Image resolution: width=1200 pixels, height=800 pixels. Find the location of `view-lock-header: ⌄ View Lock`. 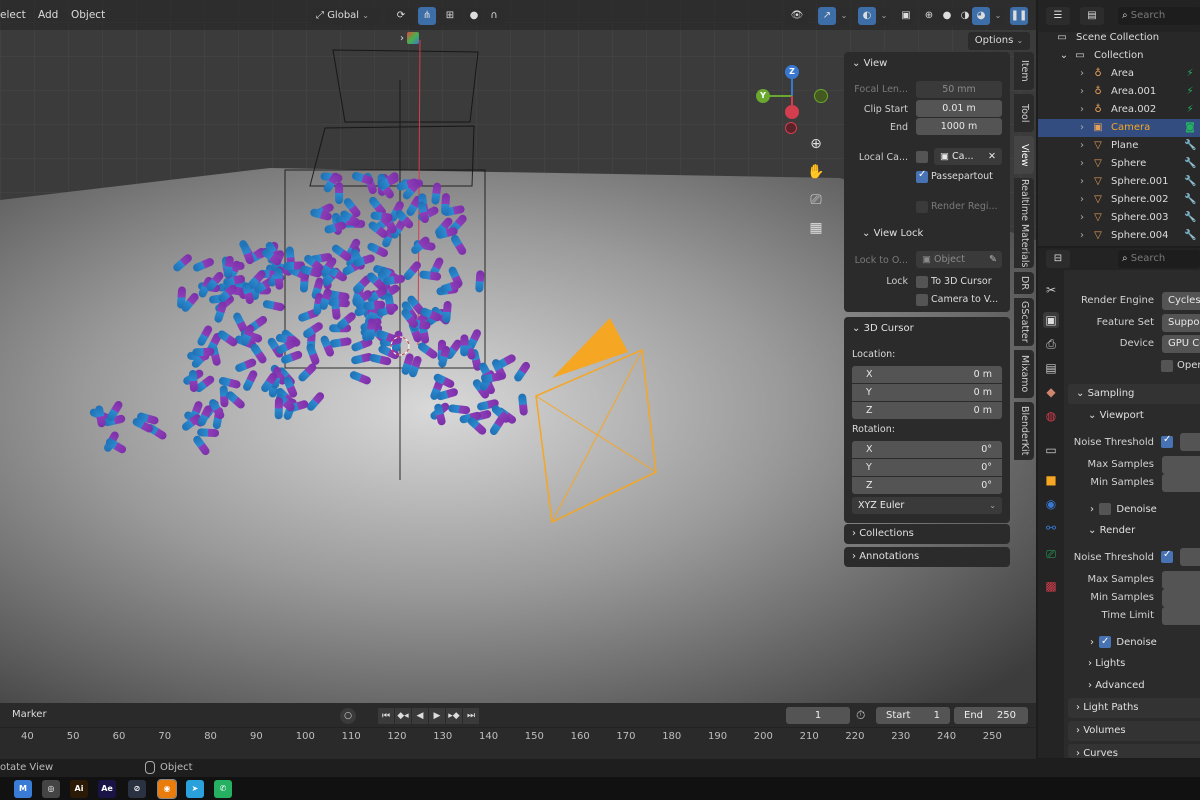

view-lock-header: ⌄ View Lock is located at coordinates (892, 233).